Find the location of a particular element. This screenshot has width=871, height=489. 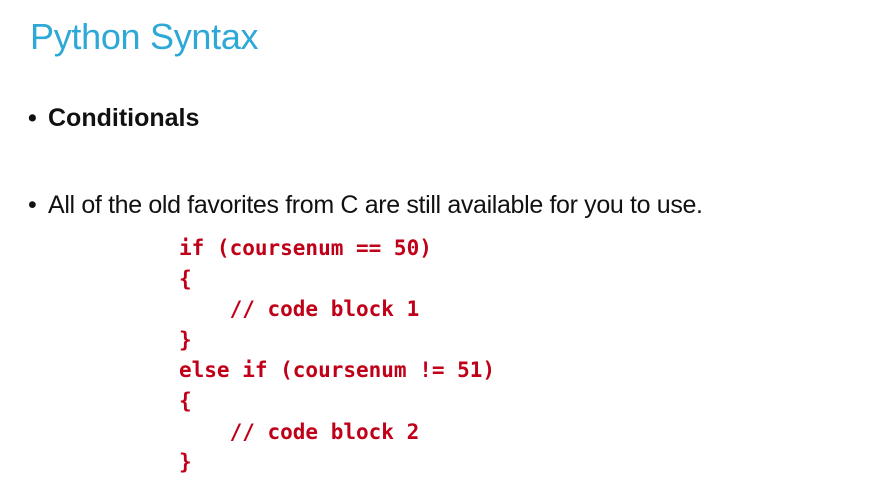

bullet-conditionals: • Conditionals is located at coordinates (113, 118).